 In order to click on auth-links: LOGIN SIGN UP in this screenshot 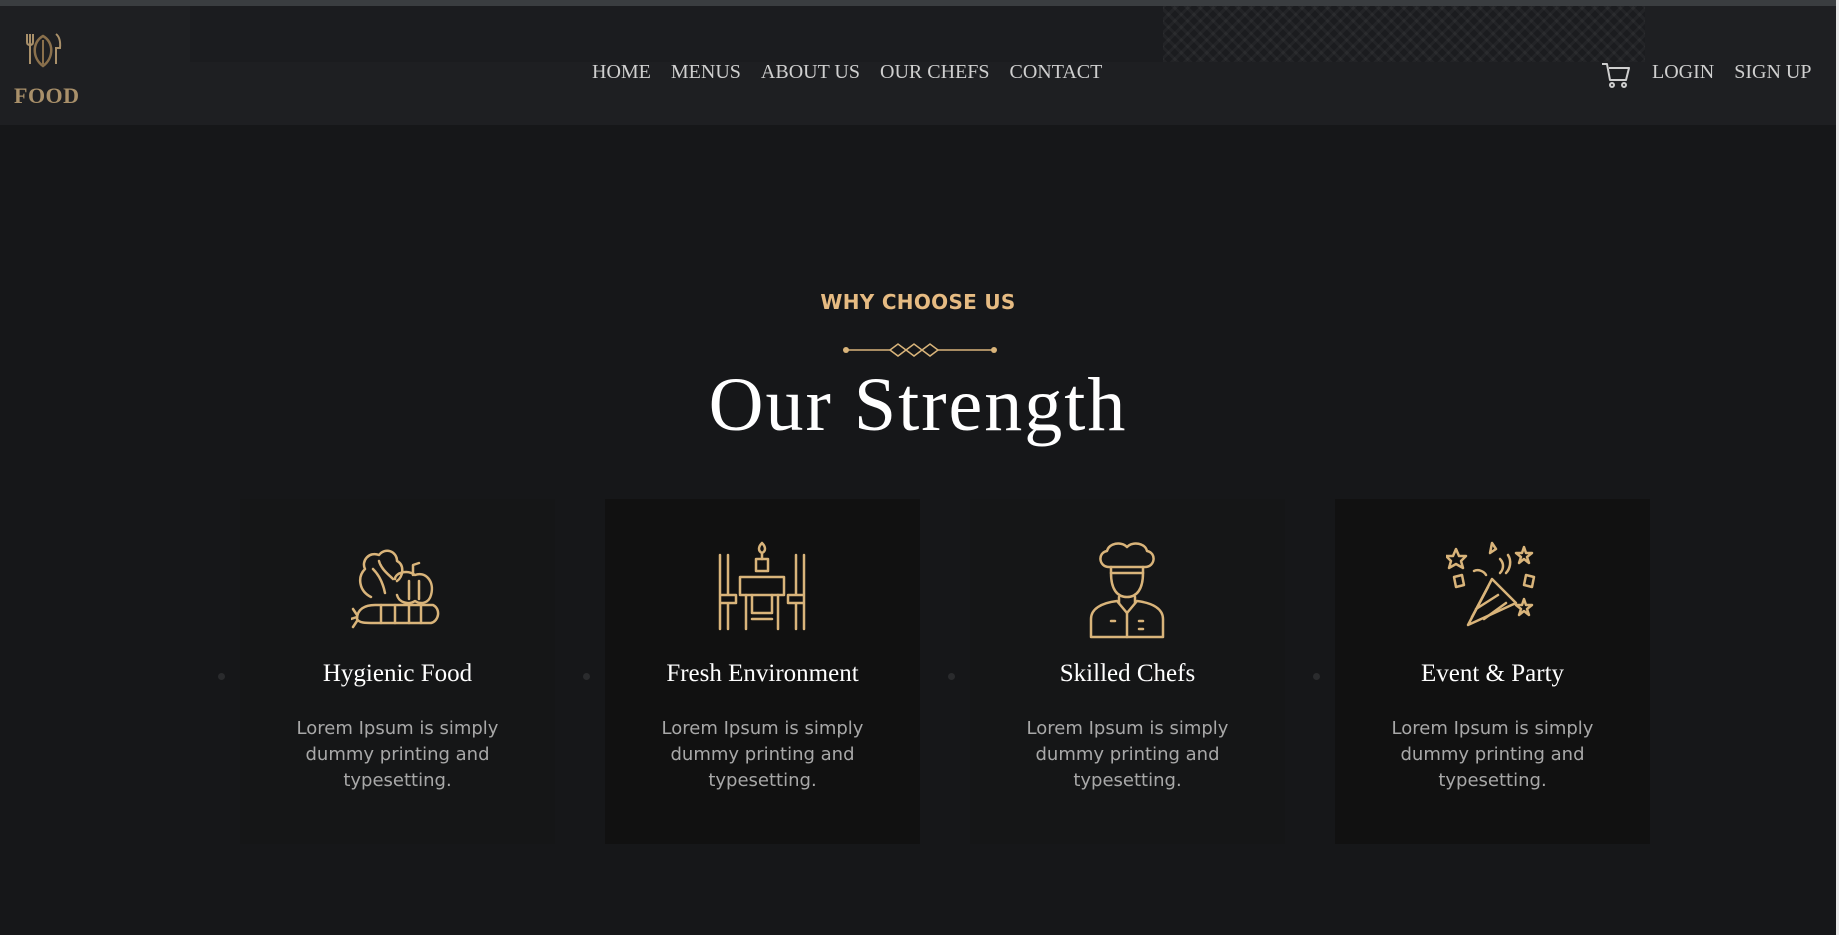, I will do `click(1731, 72)`.